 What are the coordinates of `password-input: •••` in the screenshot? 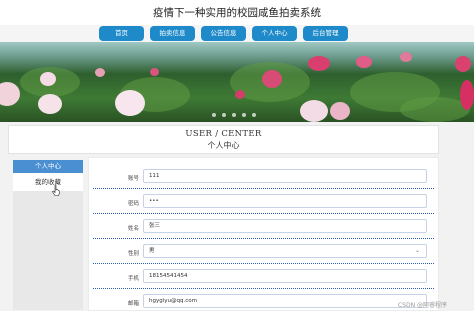 It's located at (285, 201).